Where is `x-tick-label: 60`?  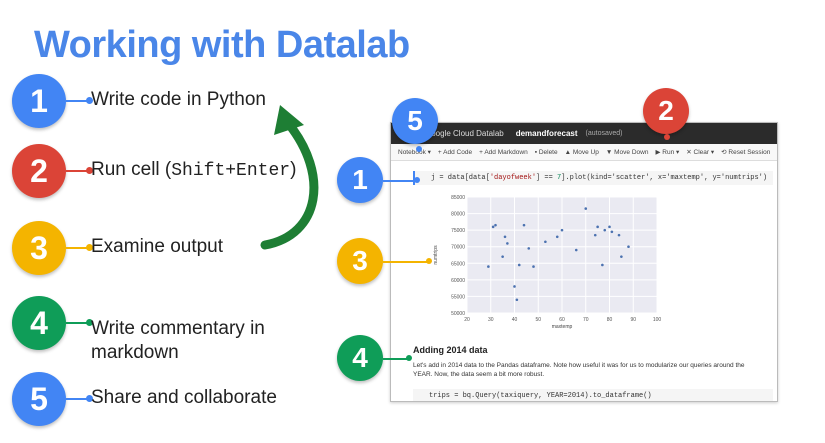 x-tick-label: 60 is located at coordinates (562, 320).